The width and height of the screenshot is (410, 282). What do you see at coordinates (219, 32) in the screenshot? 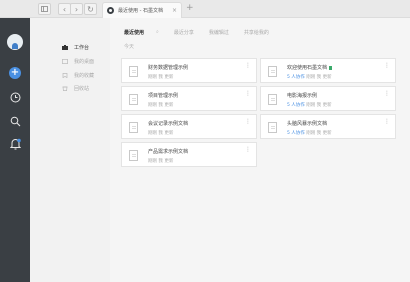
I see `tab-edited: 我编辑过` at bounding box center [219, 32].